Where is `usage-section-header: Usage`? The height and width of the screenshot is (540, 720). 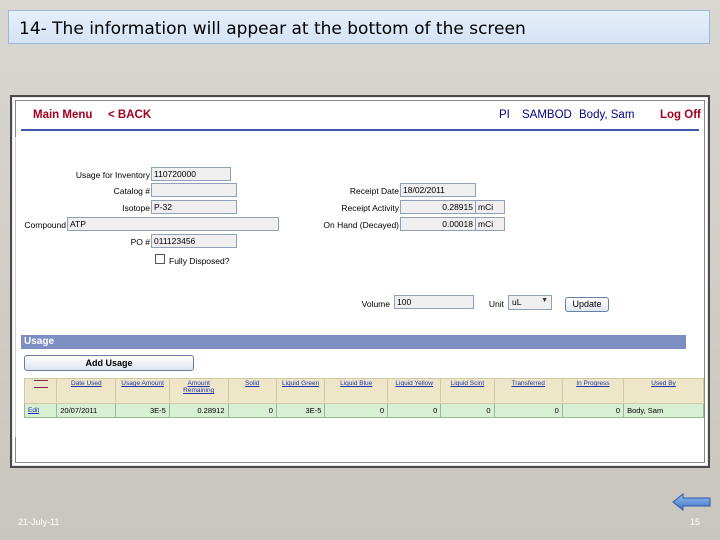 usage-section-header: Usage is located at coordinates (353, 342).